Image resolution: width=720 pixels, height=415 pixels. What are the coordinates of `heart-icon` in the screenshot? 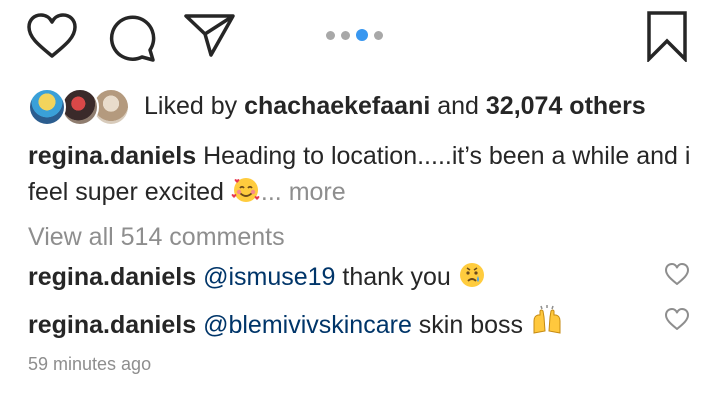 It's located at (52, 36).